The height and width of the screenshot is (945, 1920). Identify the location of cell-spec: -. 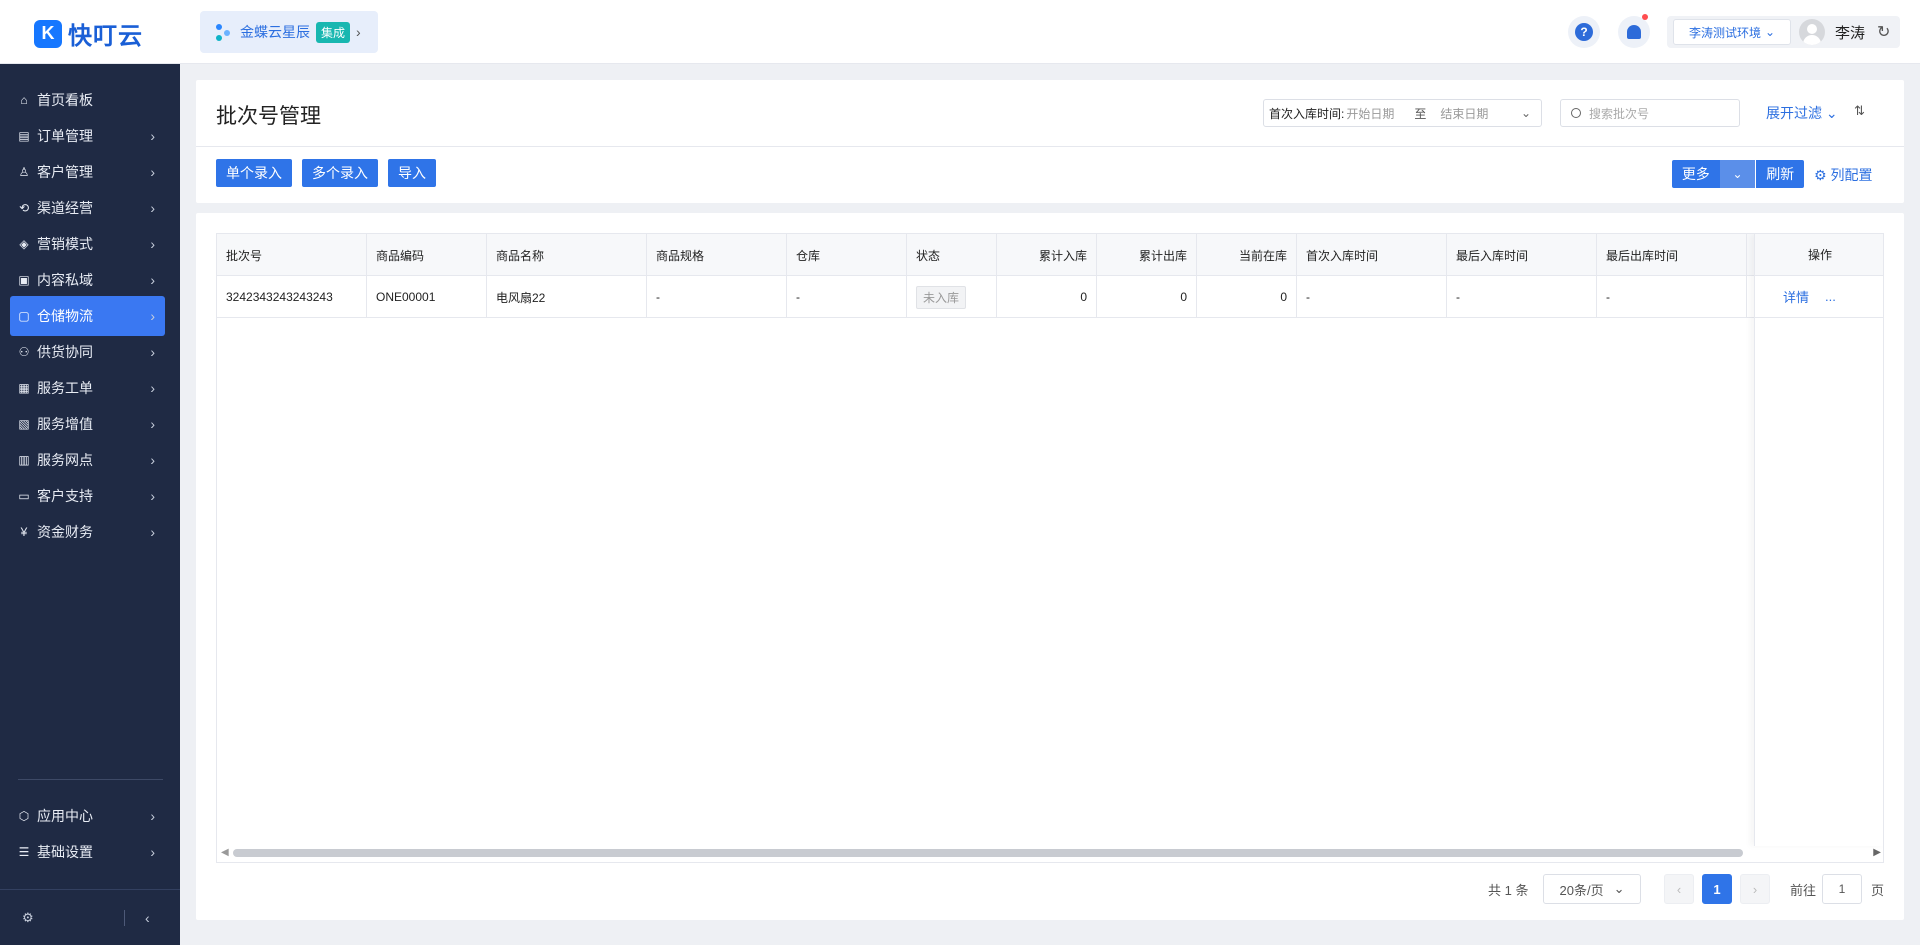
(717, 297).